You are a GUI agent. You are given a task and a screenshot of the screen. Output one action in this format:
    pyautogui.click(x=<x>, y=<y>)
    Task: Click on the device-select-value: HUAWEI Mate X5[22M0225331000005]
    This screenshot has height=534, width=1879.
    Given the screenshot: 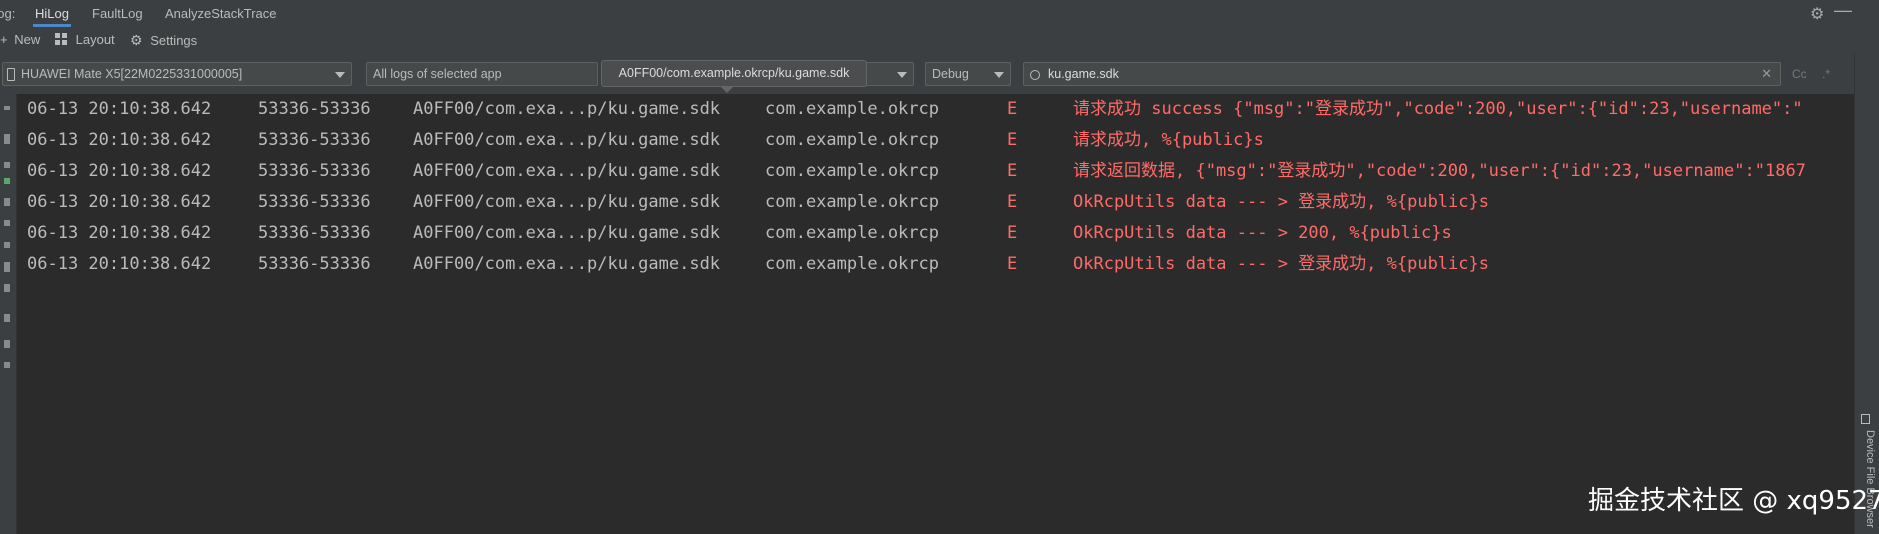 What is the action you would take?
    pyautogui.click(x=132, y=74)
    